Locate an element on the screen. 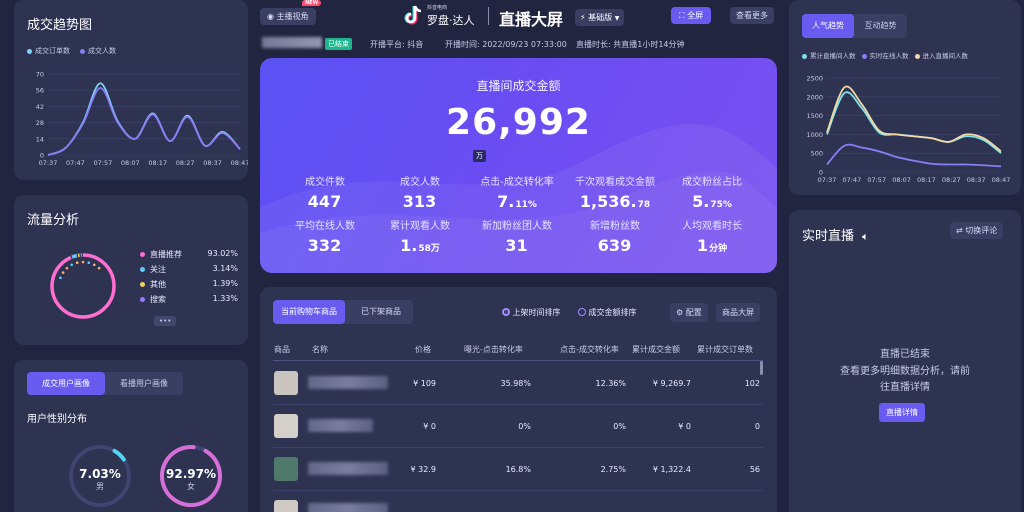 The width and height of the screenshot is (1024, 512). platform-text: 开播平台: 抖音 is located at coordinates (397, 44).